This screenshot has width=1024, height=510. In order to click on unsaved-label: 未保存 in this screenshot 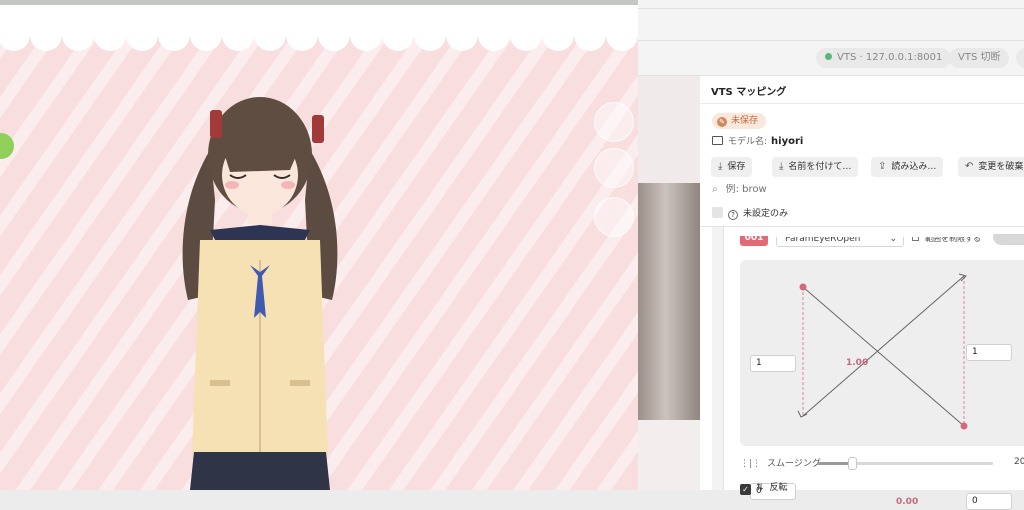, I will do `click(745, 121)`.